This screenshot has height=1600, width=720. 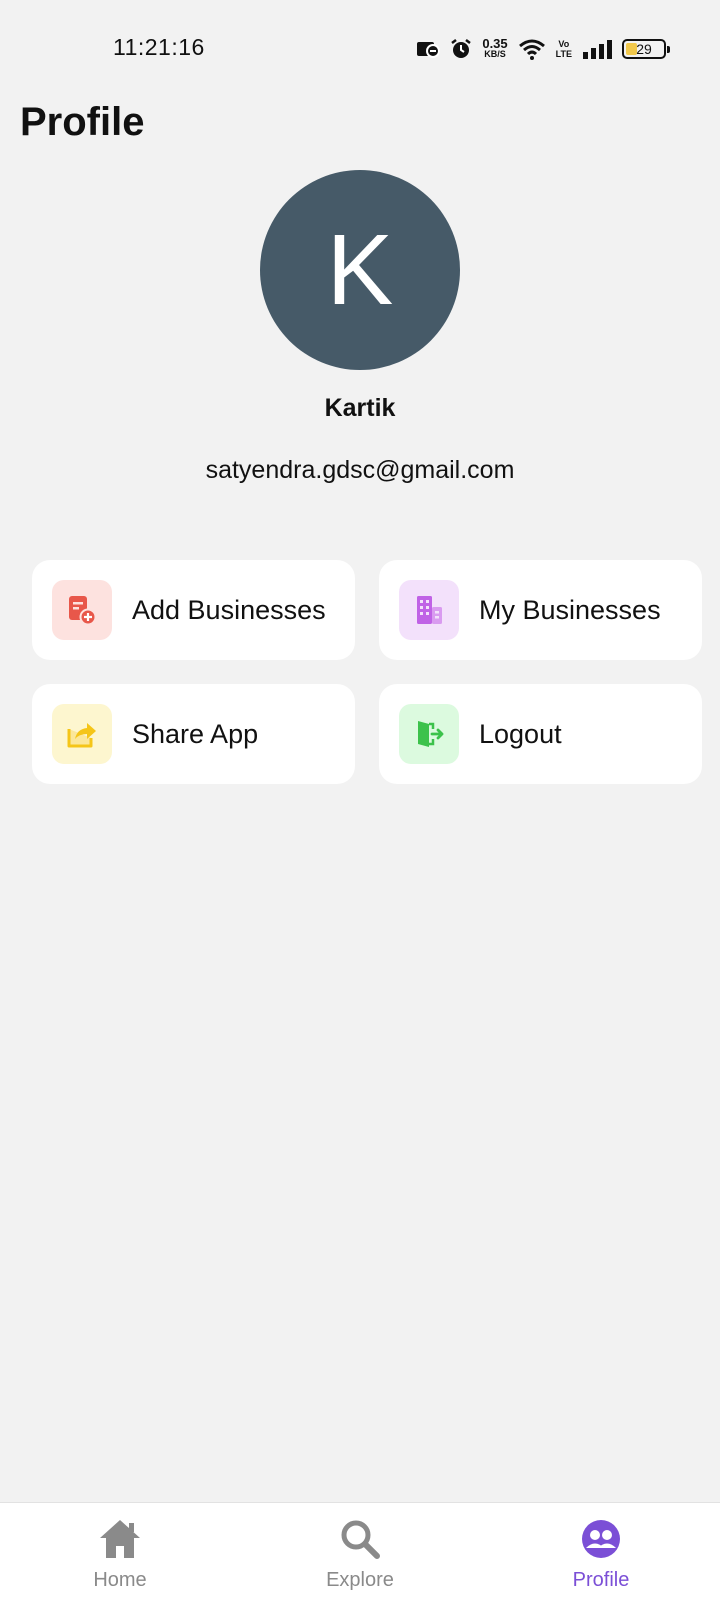 I want to click on network-speed: 0.35 KB/S, so click(x=495, y=48).